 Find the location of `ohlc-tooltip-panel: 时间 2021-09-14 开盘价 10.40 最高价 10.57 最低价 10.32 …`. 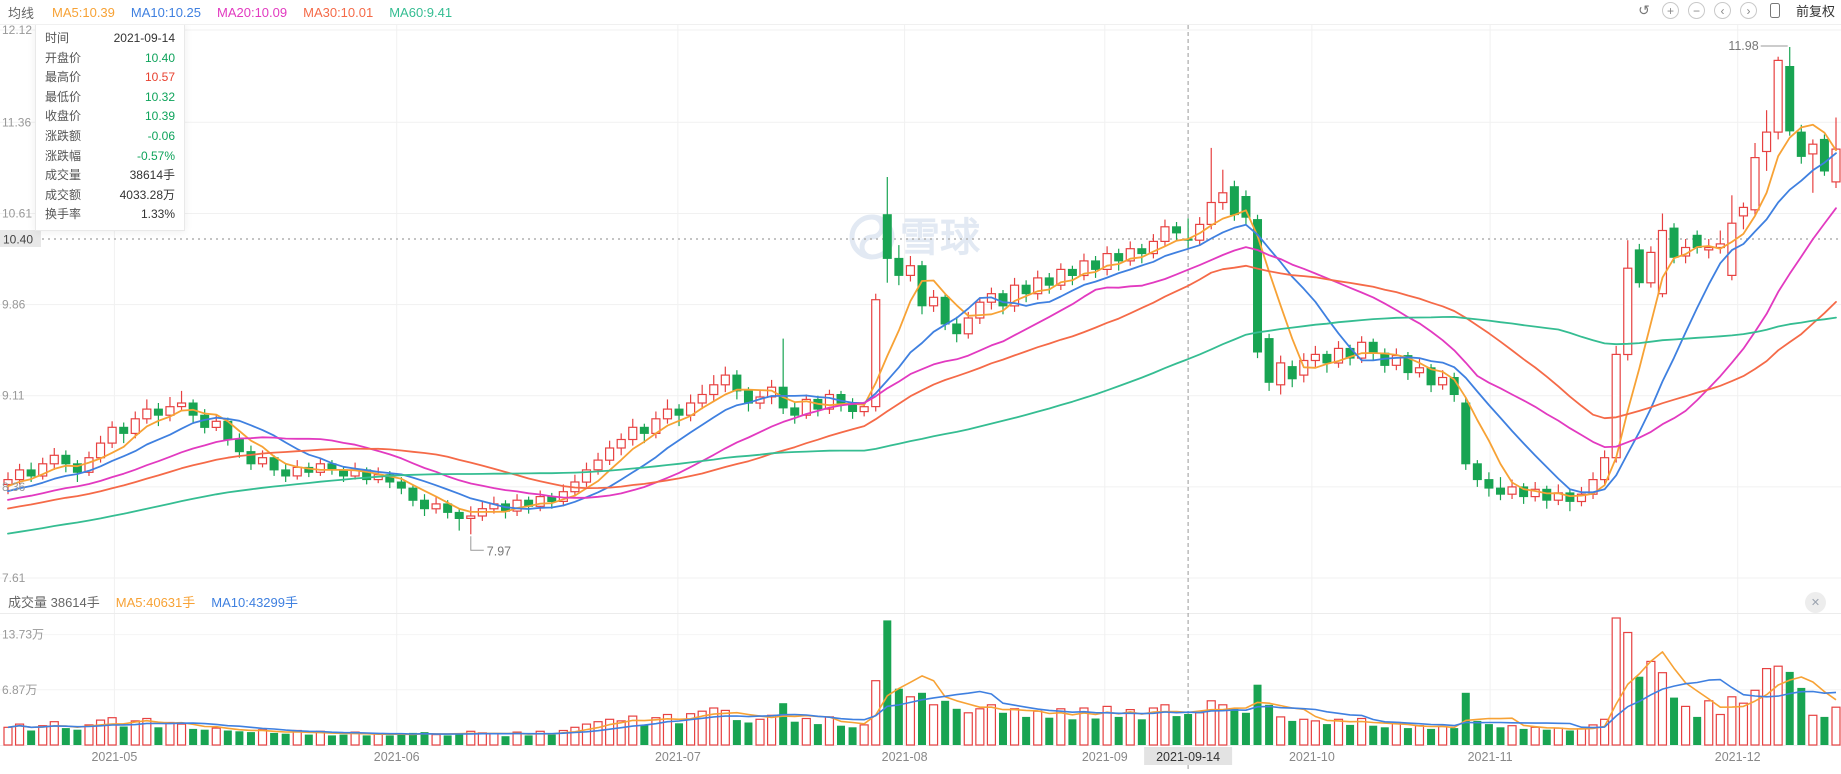

ohlc-tooltip-panel: 时间 2021-09-14 开盘价 10.40 最高价 10.57 最低价 10.32 … is located at coordinates (110, 127).